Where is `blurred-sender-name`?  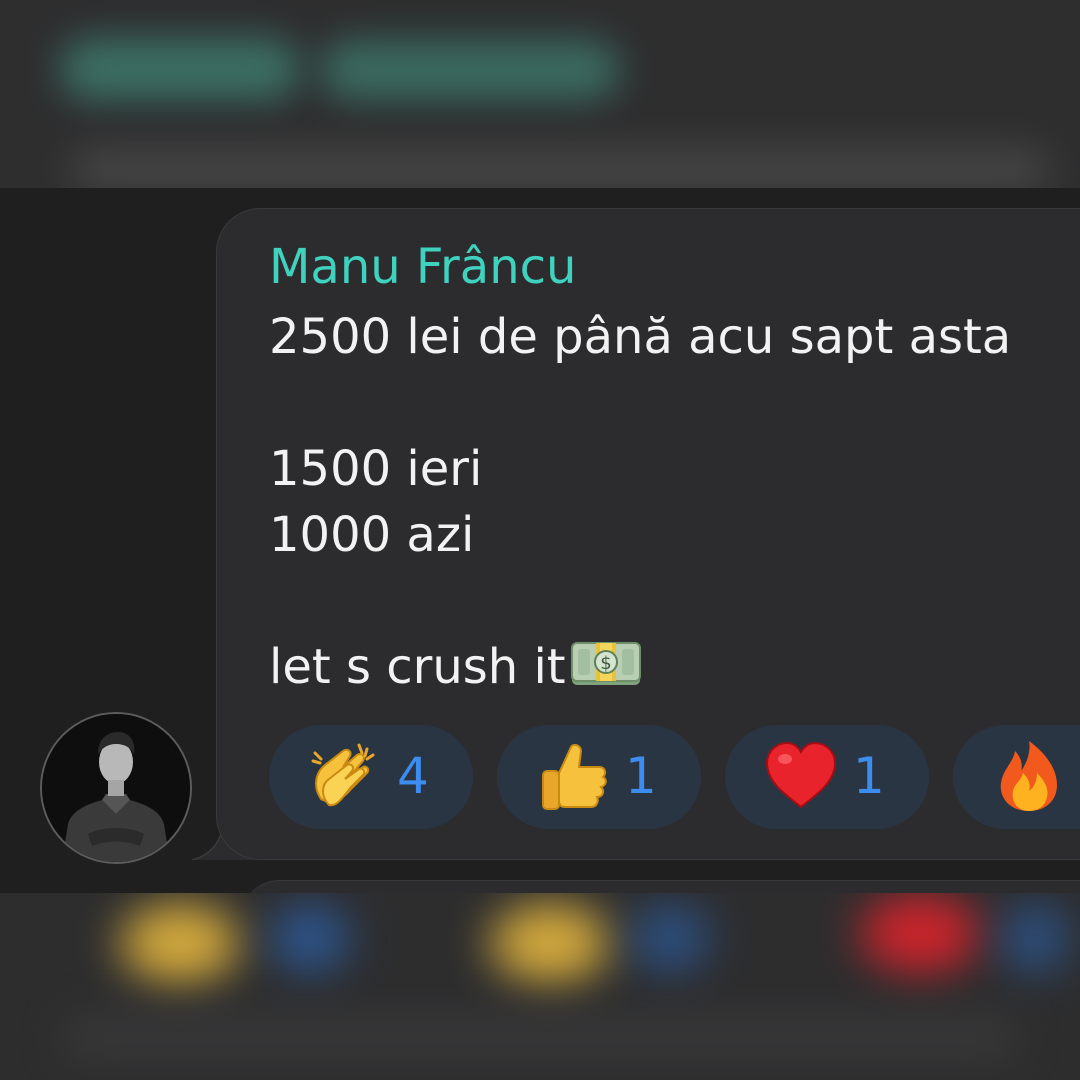 blurred-sender-name is located at coordinates (180, 69).